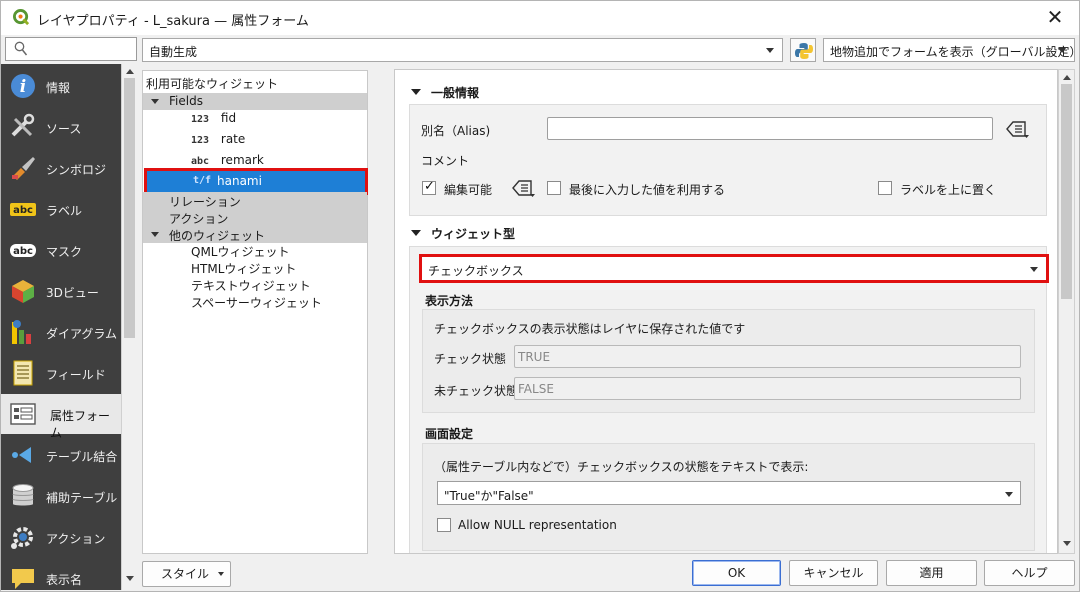  I want to click on sidebar-item-label: ダイアグラム, so click(82, 334).